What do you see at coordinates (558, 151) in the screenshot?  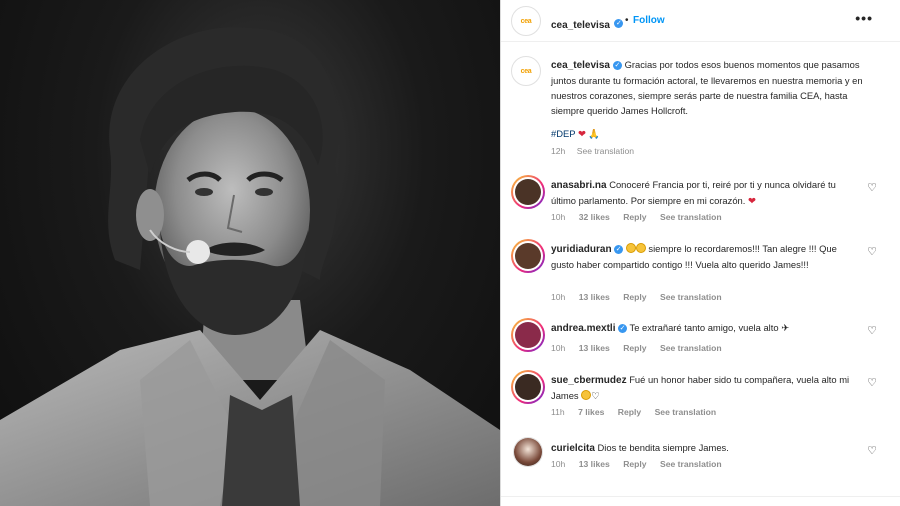 I see `caption-time: 12h` at bounding box center [558, 151].